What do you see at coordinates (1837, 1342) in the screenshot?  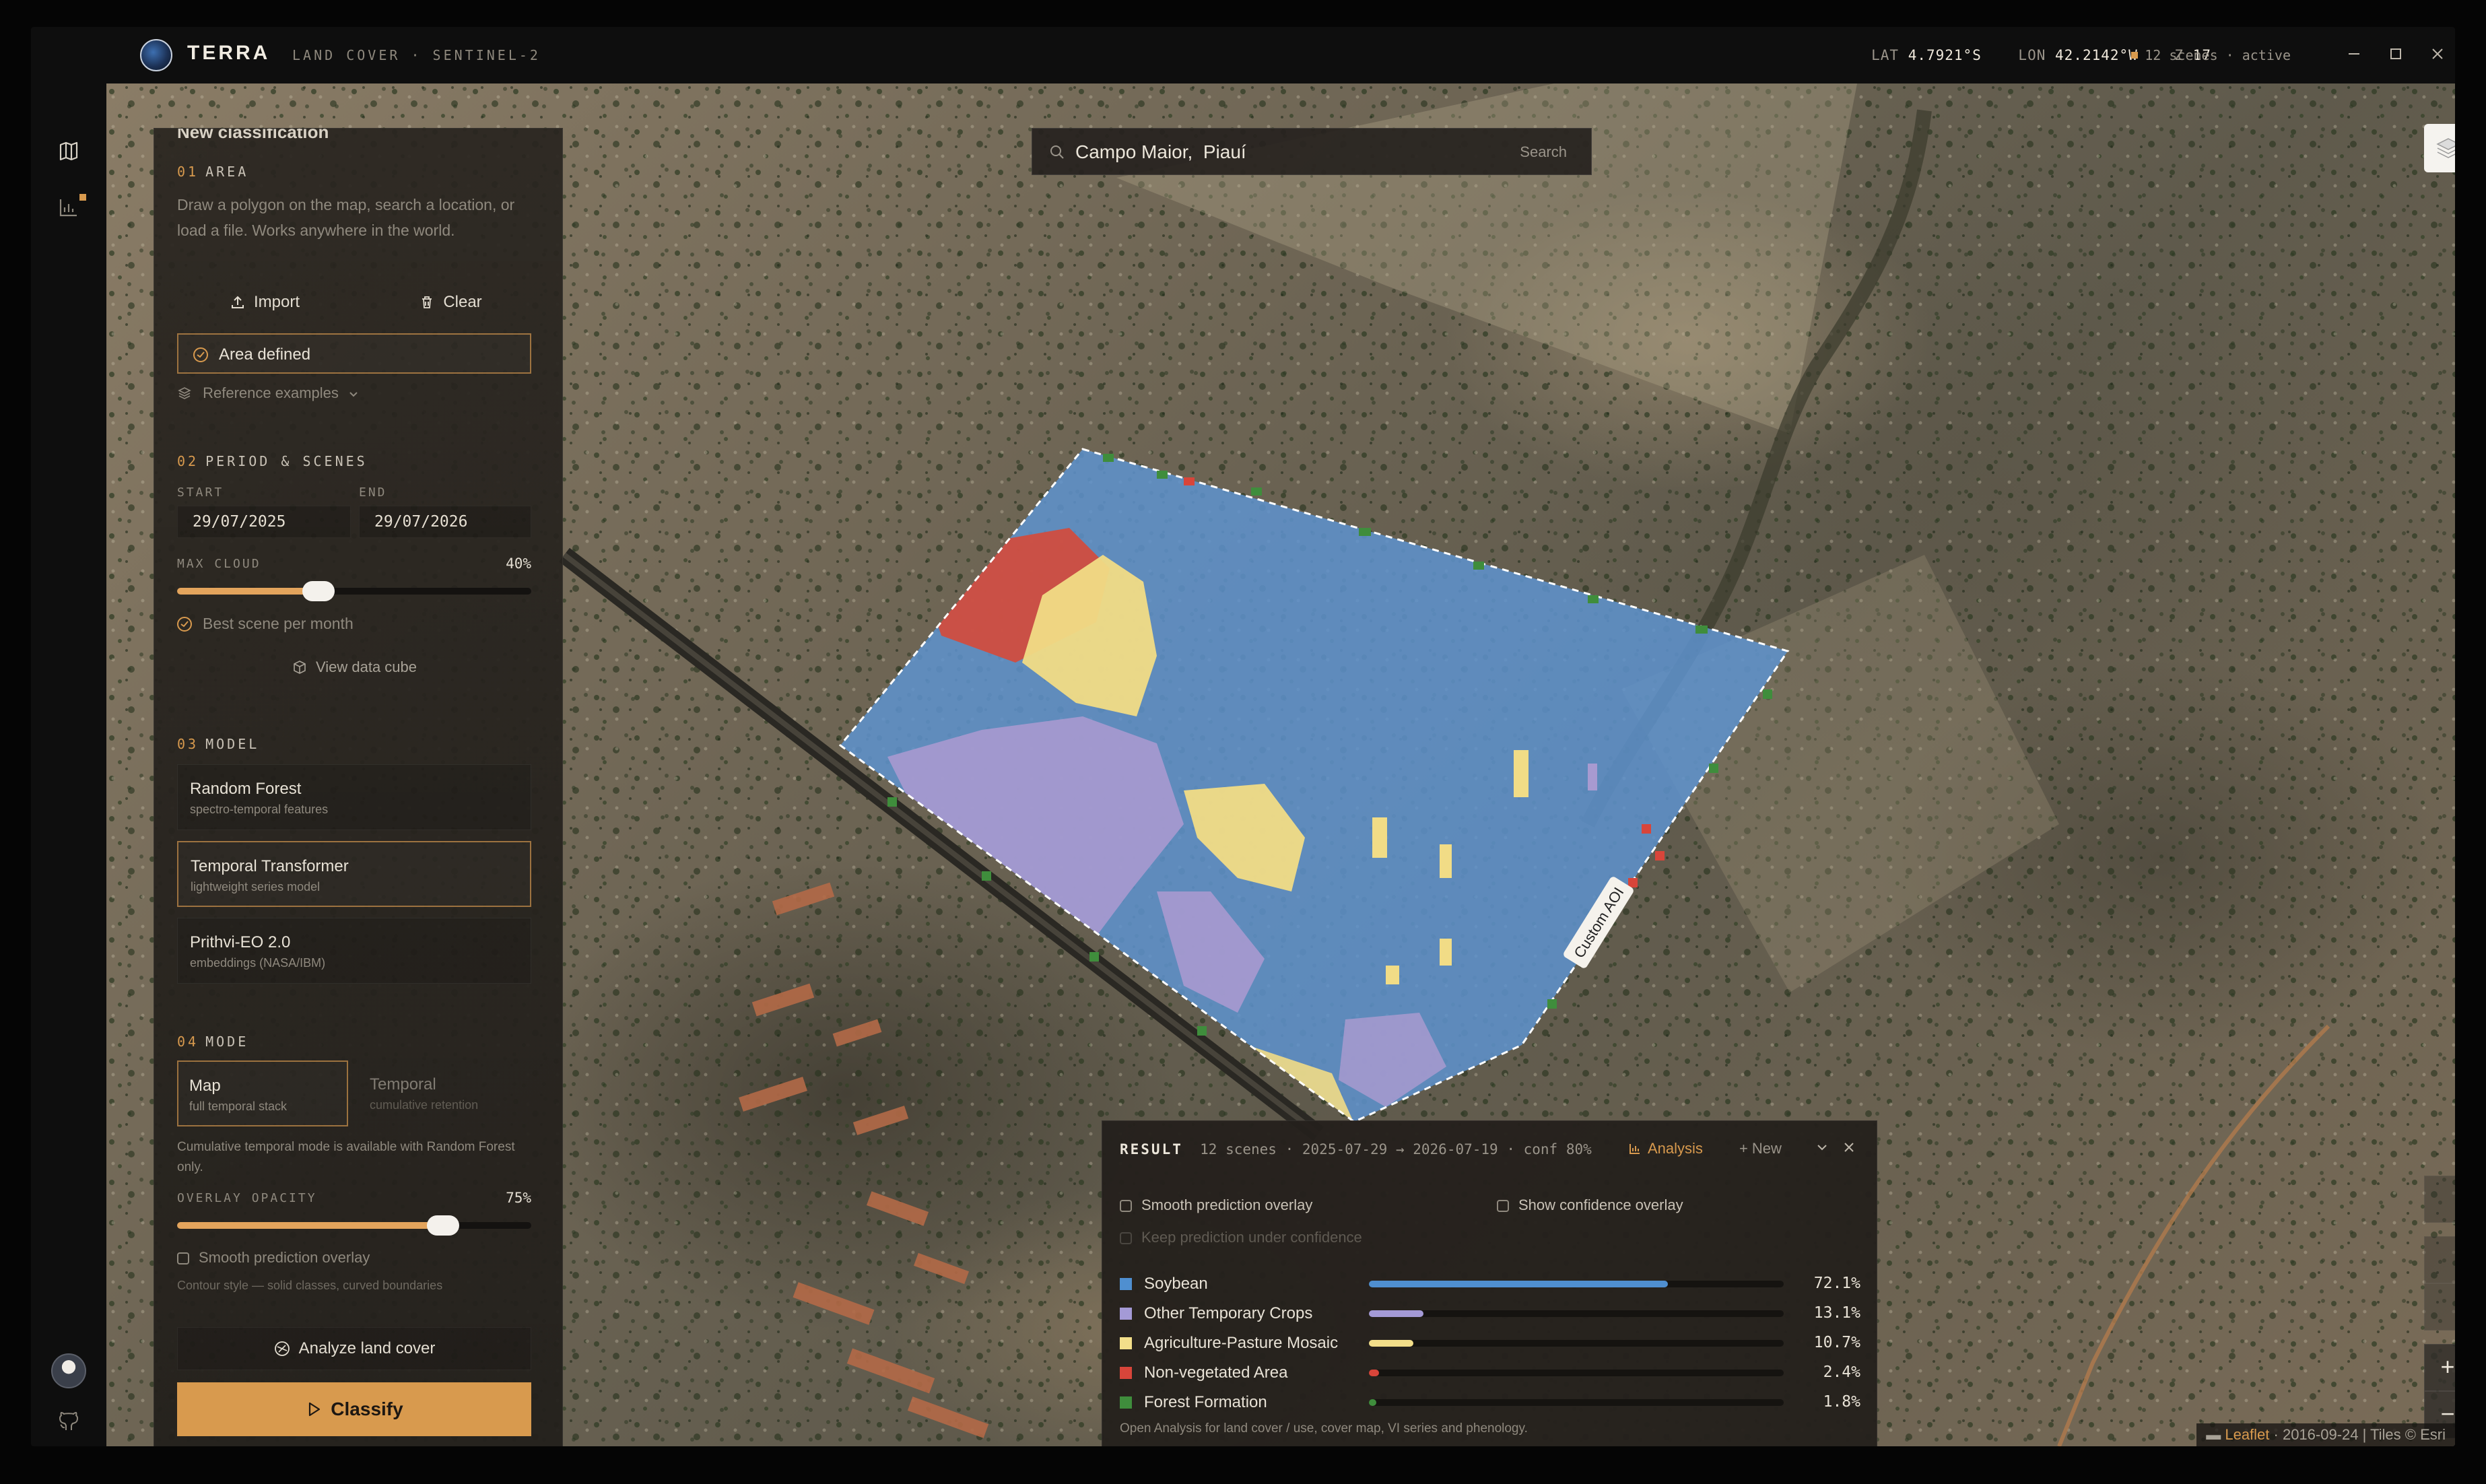 I see `class-percent: 10.7%` at bounding box center [1837, 1342].